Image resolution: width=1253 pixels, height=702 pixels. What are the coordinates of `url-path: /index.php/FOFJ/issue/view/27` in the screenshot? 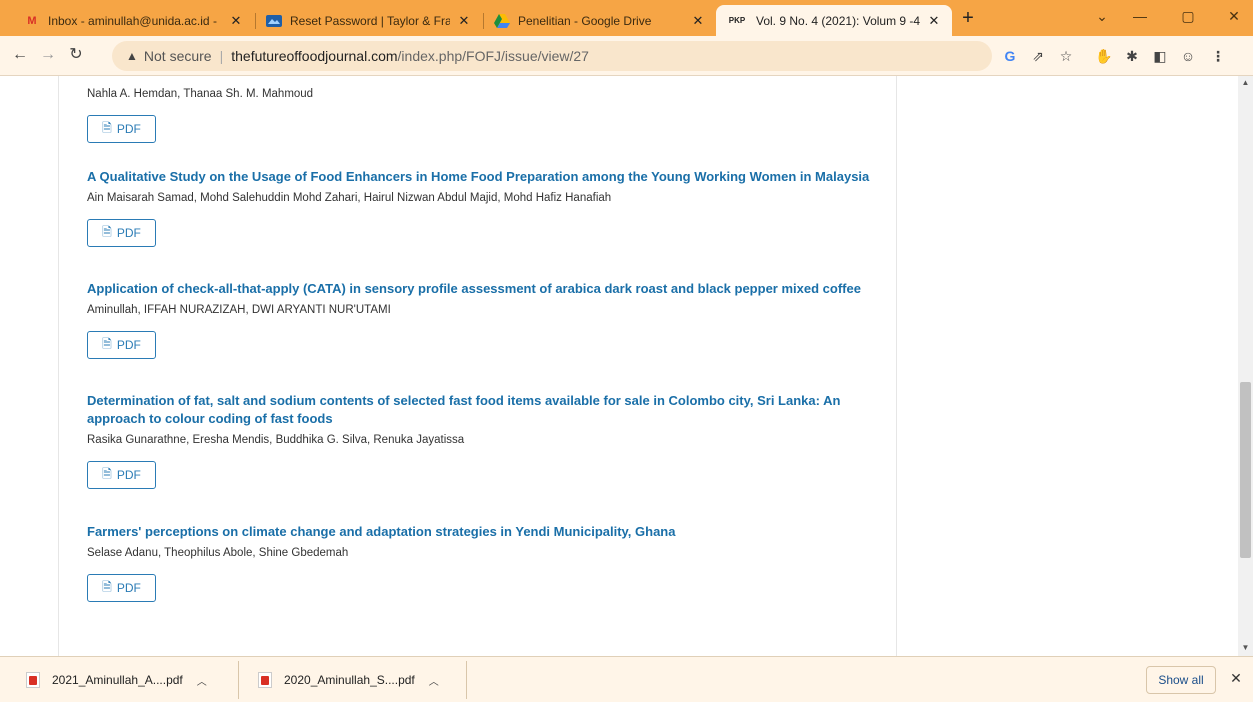 It's located at (493, 56).